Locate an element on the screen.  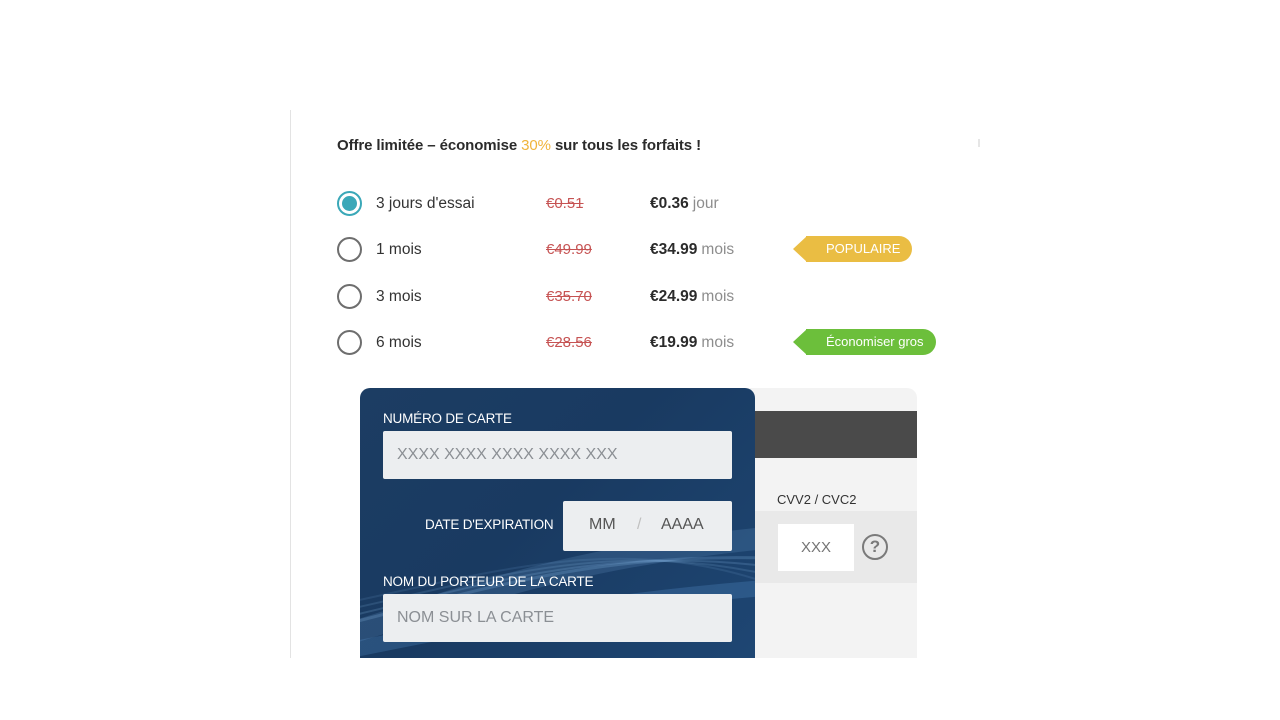
expiry-field: MM / AAAA is located at coordinates (647, 526).